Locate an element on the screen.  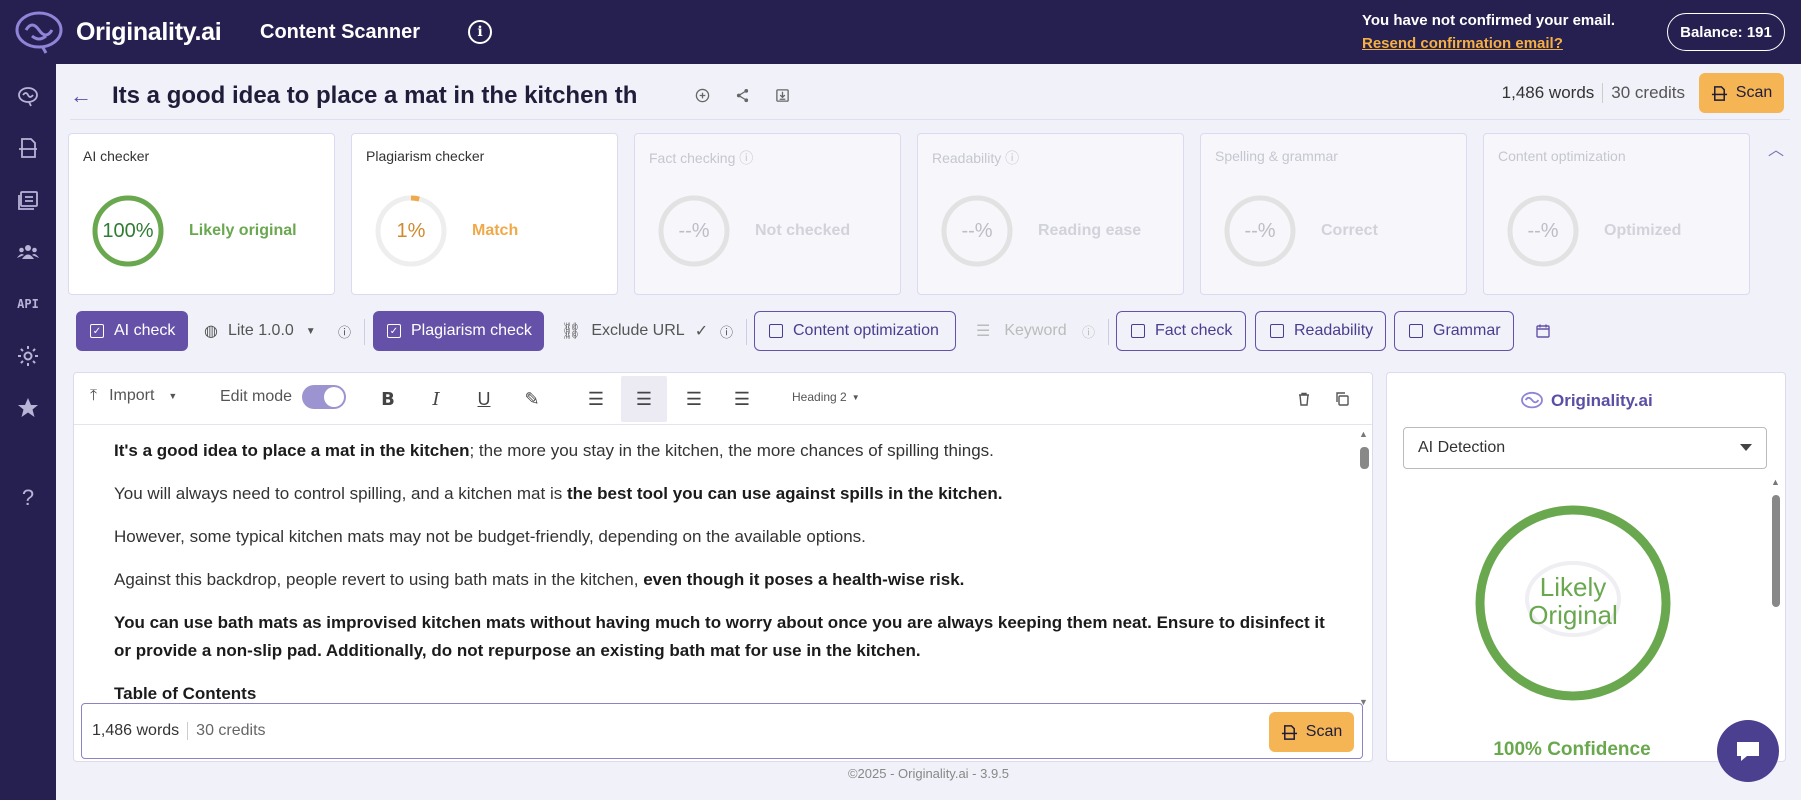
card-title: Content optimization is located at coordinates (1562, 156).